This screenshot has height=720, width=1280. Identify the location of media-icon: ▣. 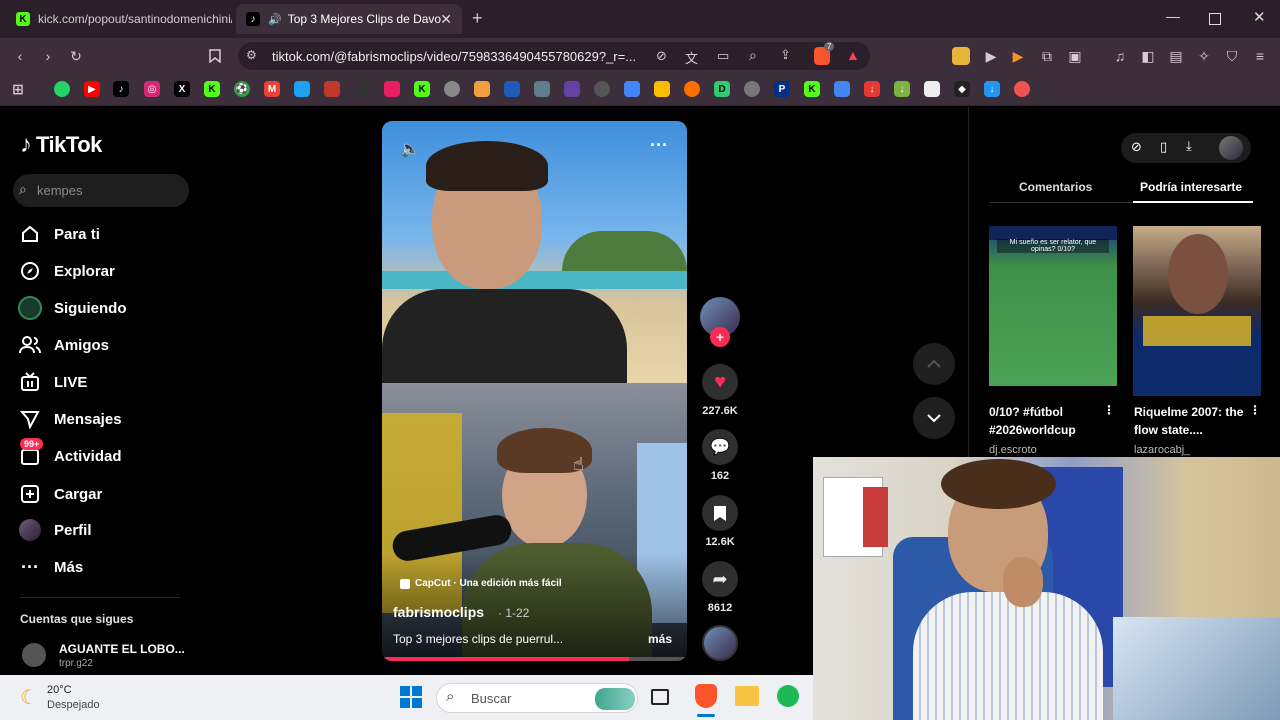
(1075, 56).